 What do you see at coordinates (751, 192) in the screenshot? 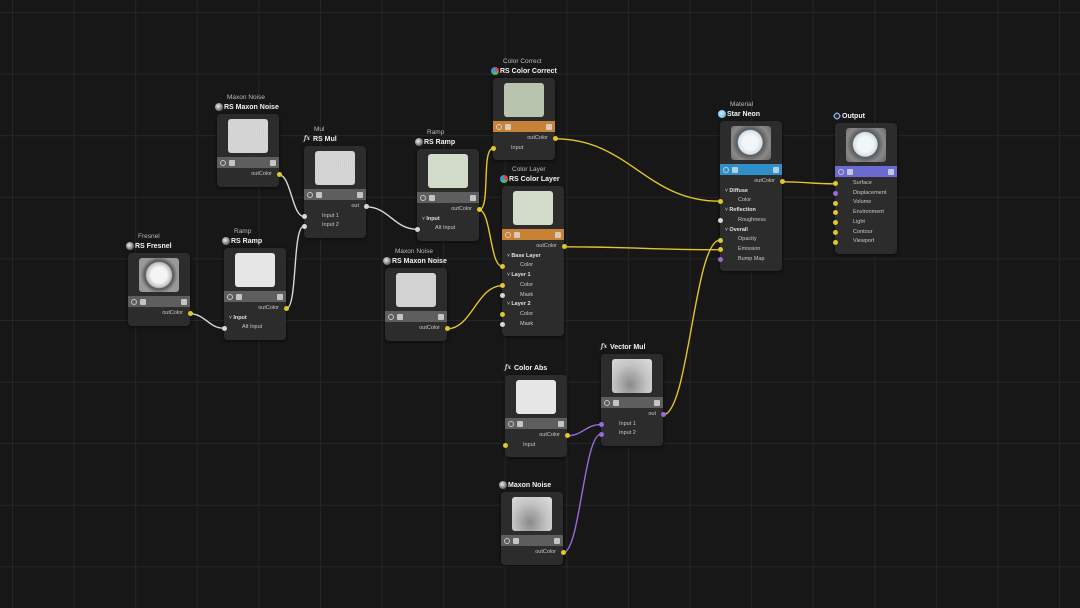
I see `port-group: Diffuse` at bounding box center [751, 192].